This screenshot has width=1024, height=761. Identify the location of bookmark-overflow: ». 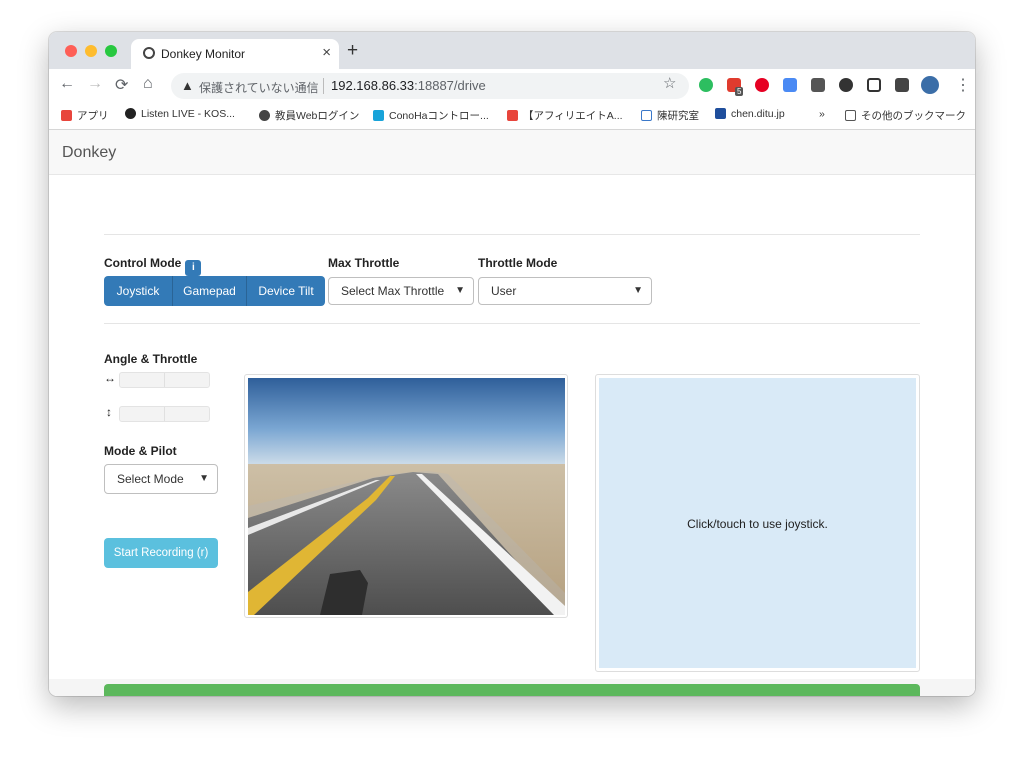
(822, 114).